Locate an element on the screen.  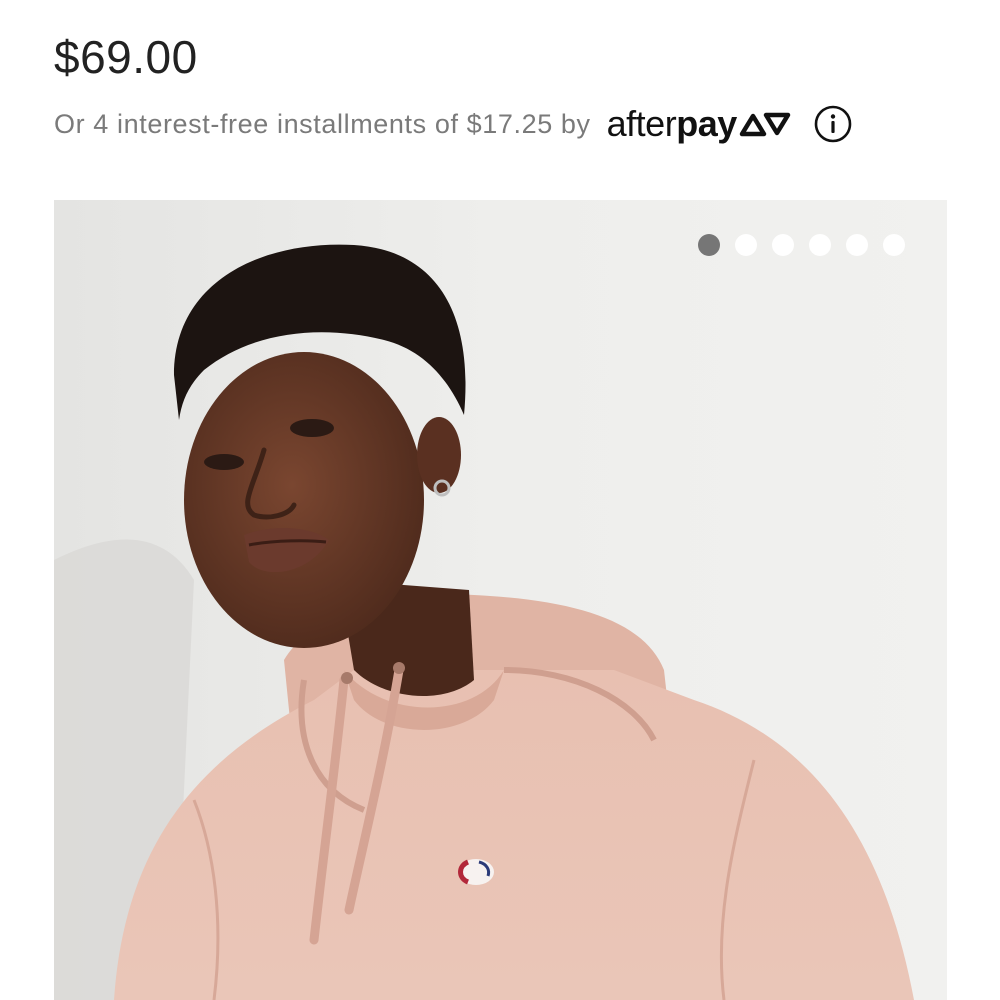
afterpay-arrows-icon is located at coordinates (765, 124).